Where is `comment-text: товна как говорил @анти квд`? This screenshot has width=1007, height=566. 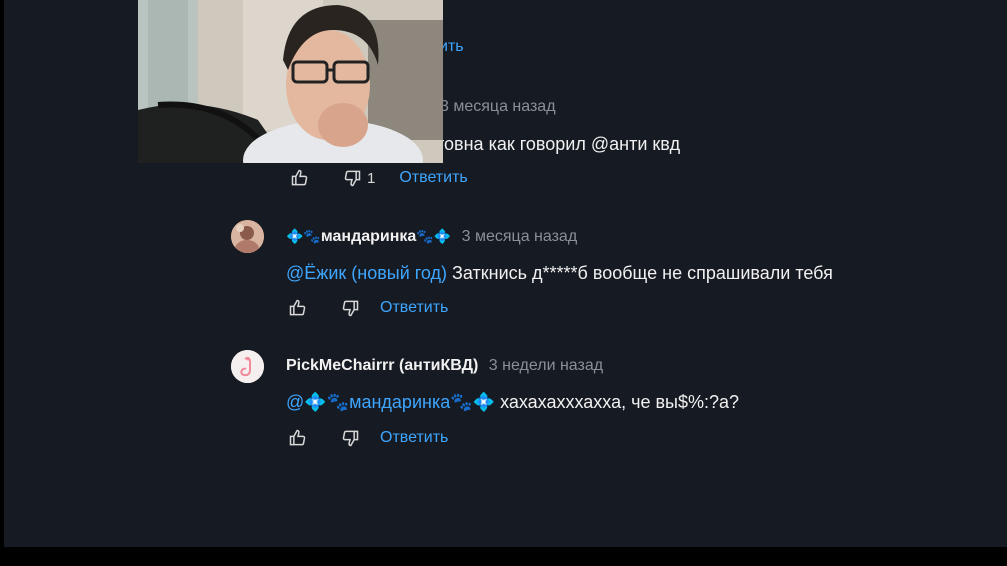 comment-text: товна как говорил @анти квд is located at coordinates (558, 144).